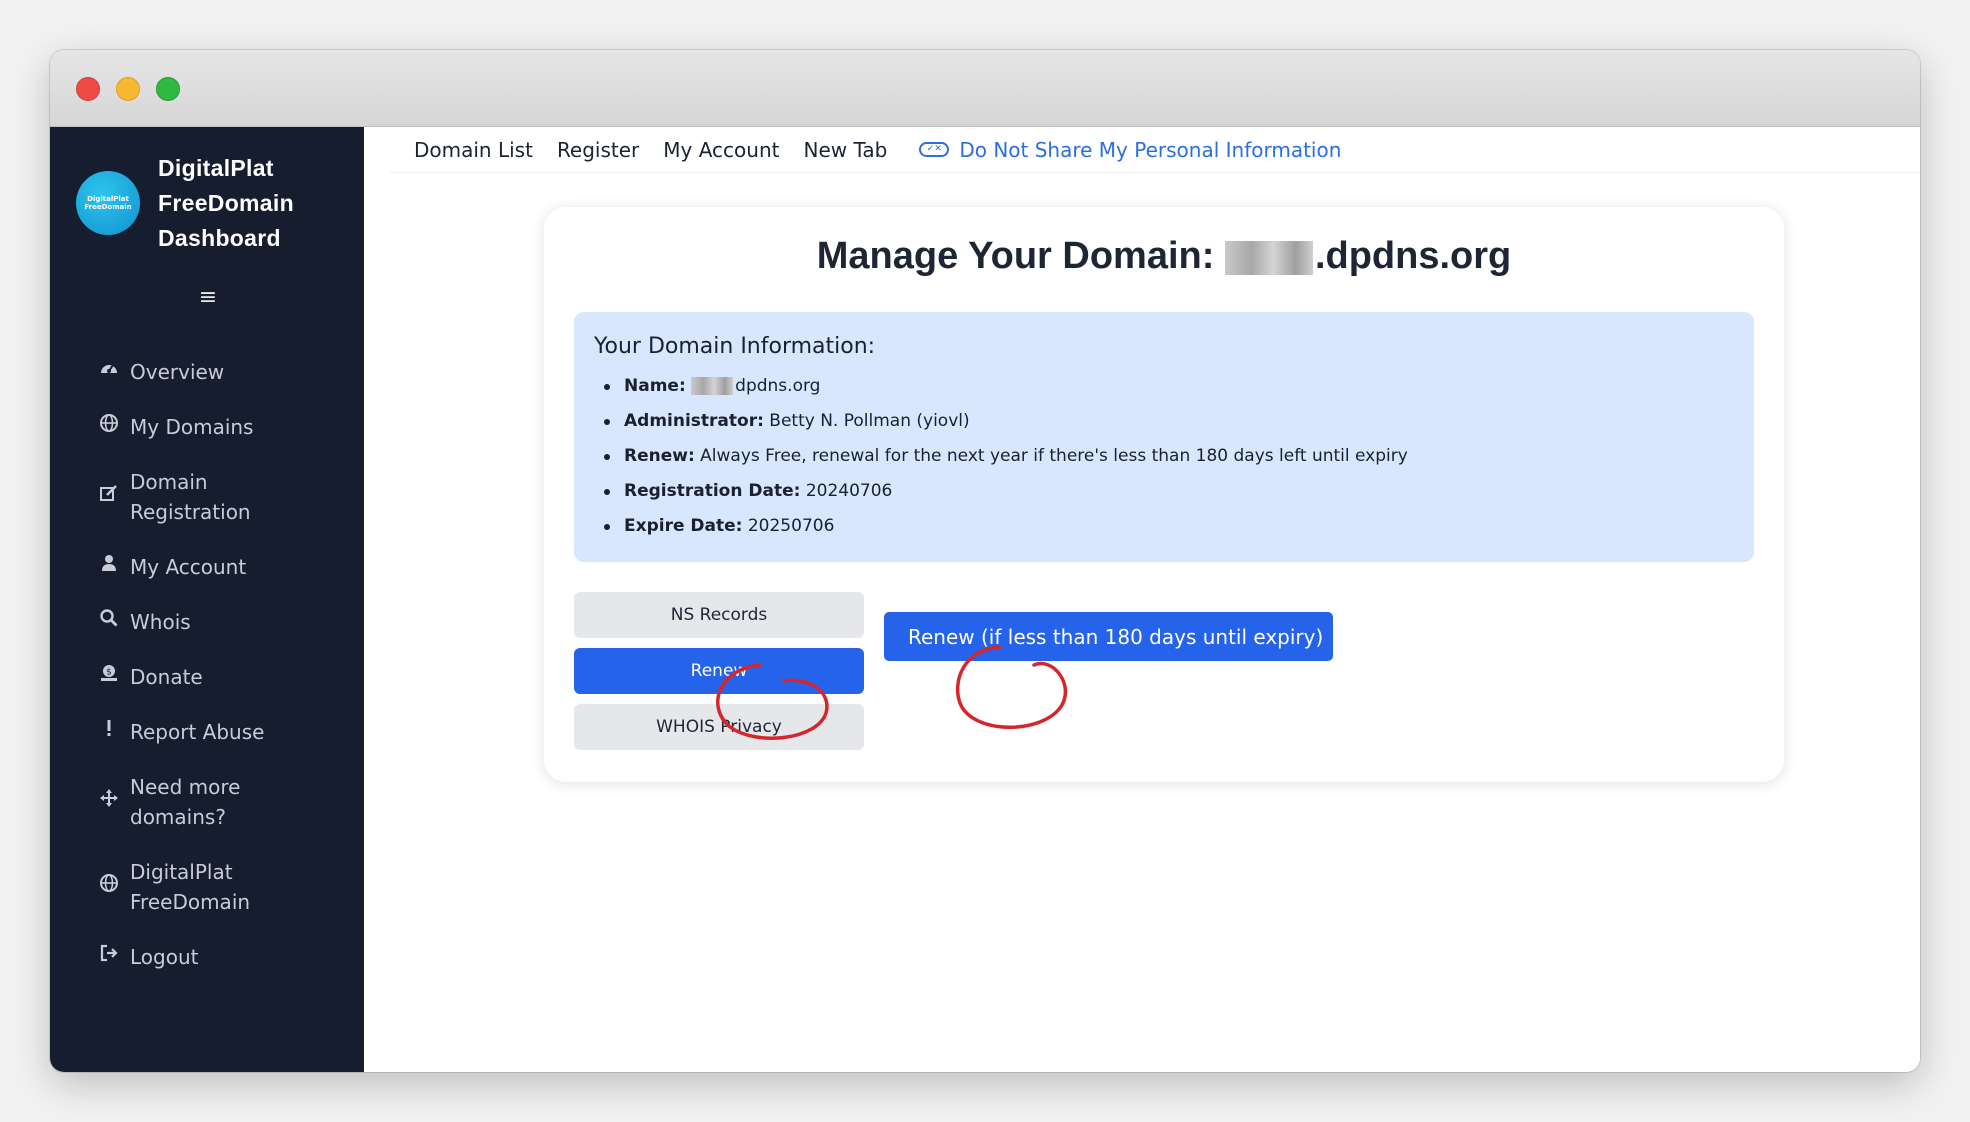 This screenshot has height=1122, width=1970. Describe the element at coordinates (869, 421) in the screenshot. I see `info-value: Betty N. Pollman (yiovl)` at that location.